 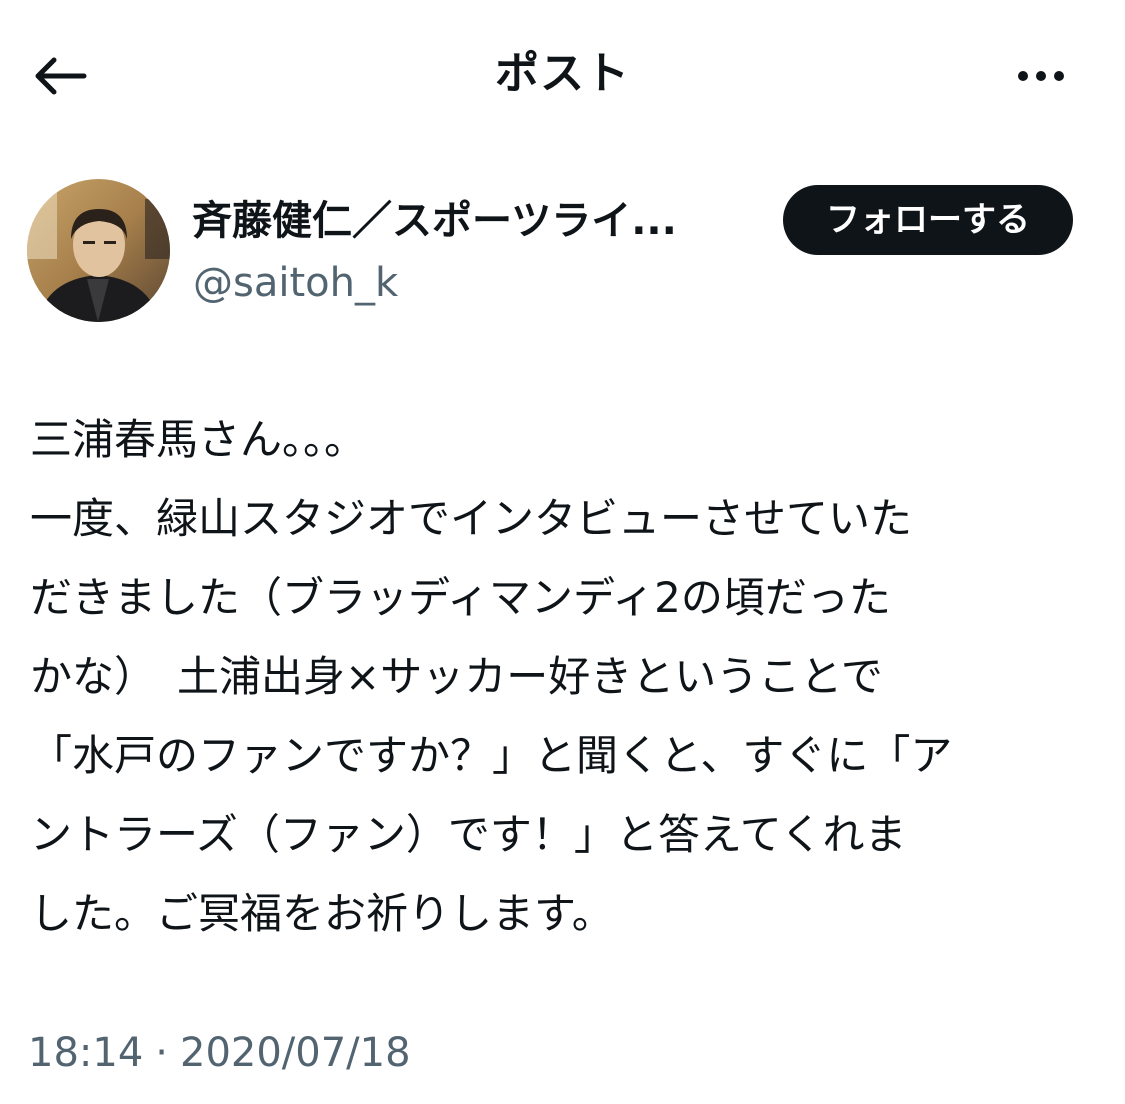 I want to click on post-text-line: かな） 土浦出身×サッカー好きということで, so click(x=456, y=676).